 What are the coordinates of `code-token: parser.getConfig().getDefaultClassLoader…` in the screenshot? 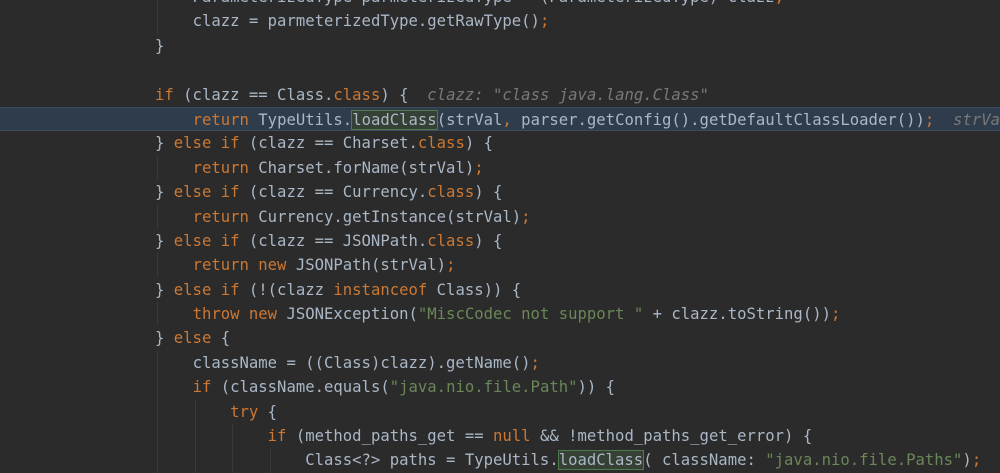 It's located at (718, 119).